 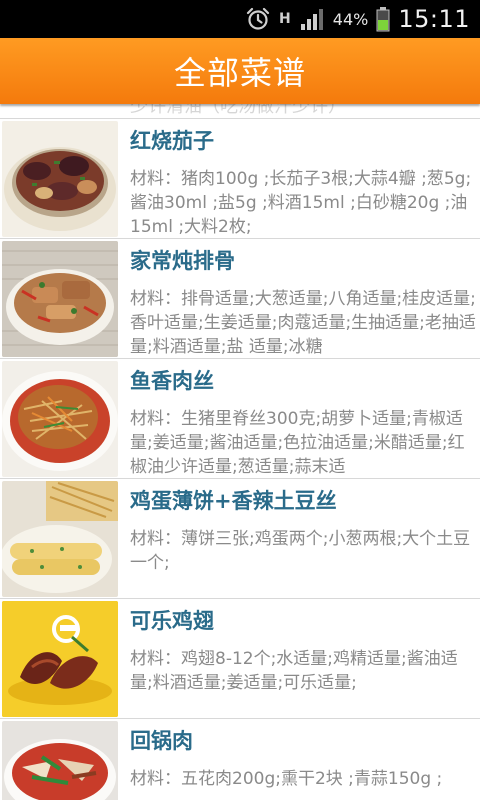 I want to click on signal-icon, so click(x=312, y=19).